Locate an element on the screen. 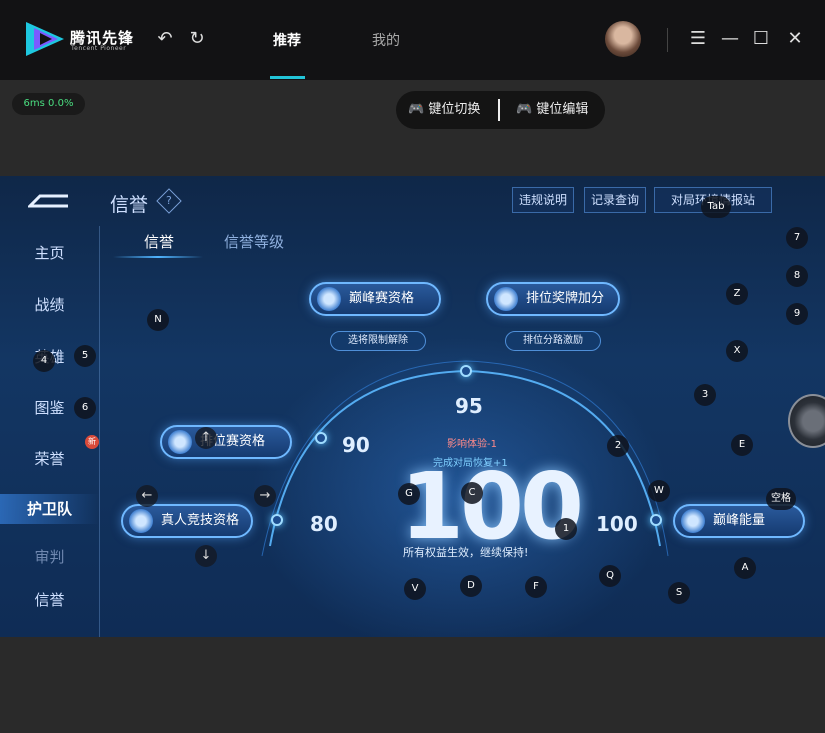 Image resolution: width=825 pixels, height=733 pixels. key-c: C is located at coordinates (472, 493).